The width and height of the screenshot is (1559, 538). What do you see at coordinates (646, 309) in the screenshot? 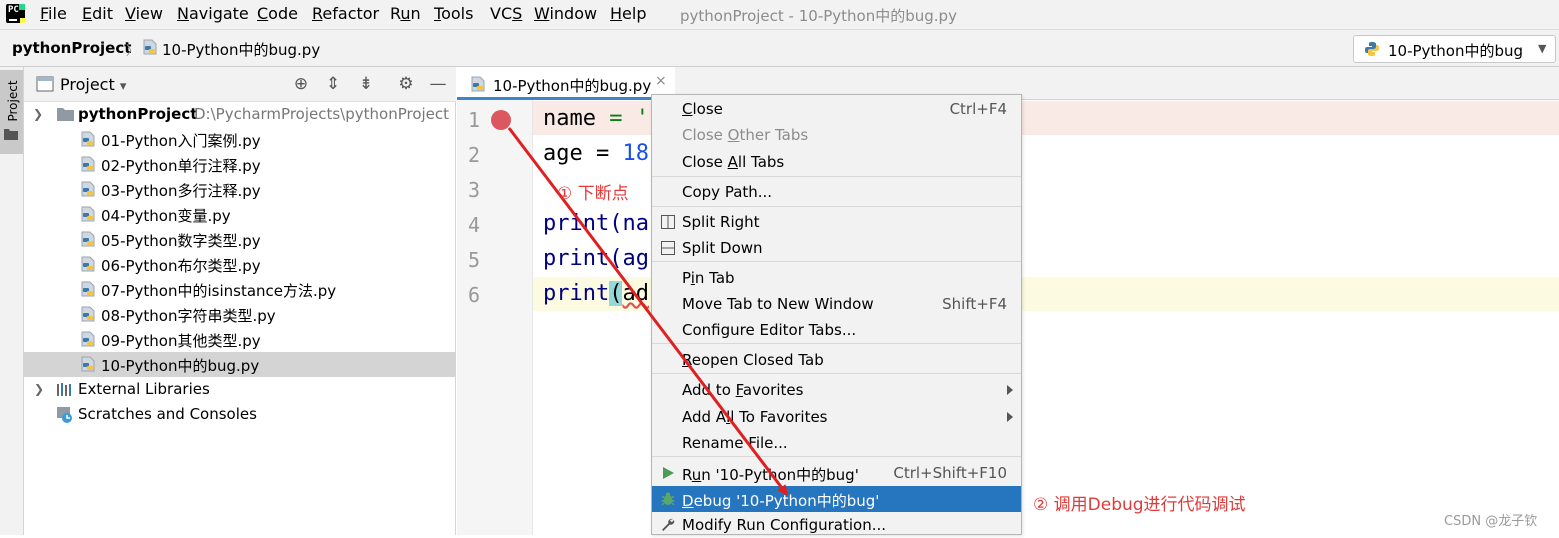
I see `annotation-arrow` at bounding box center [646, 309].